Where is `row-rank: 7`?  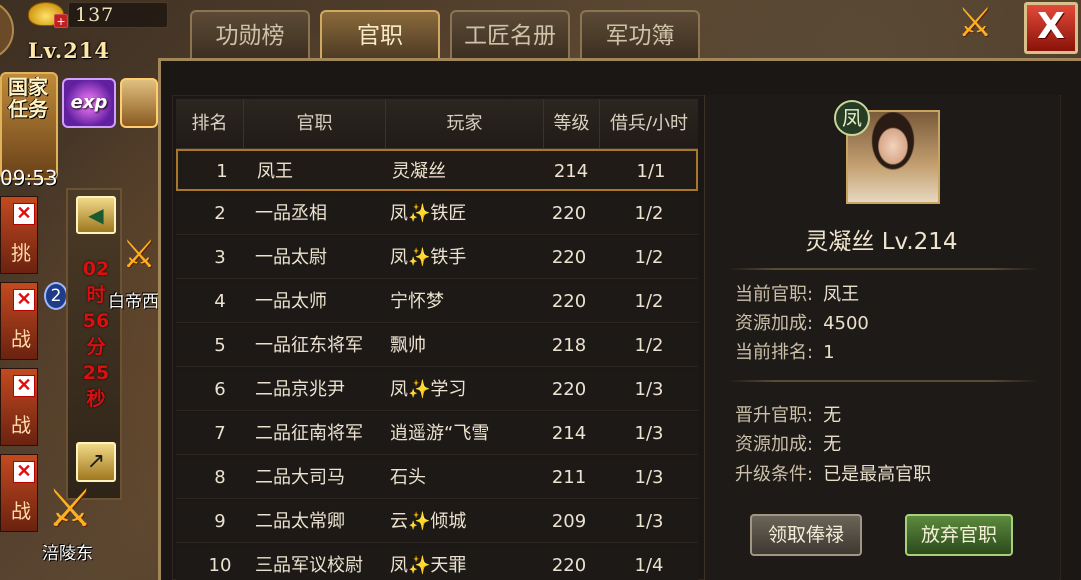
row-rank: 7 is located at coordinates (220, 433).